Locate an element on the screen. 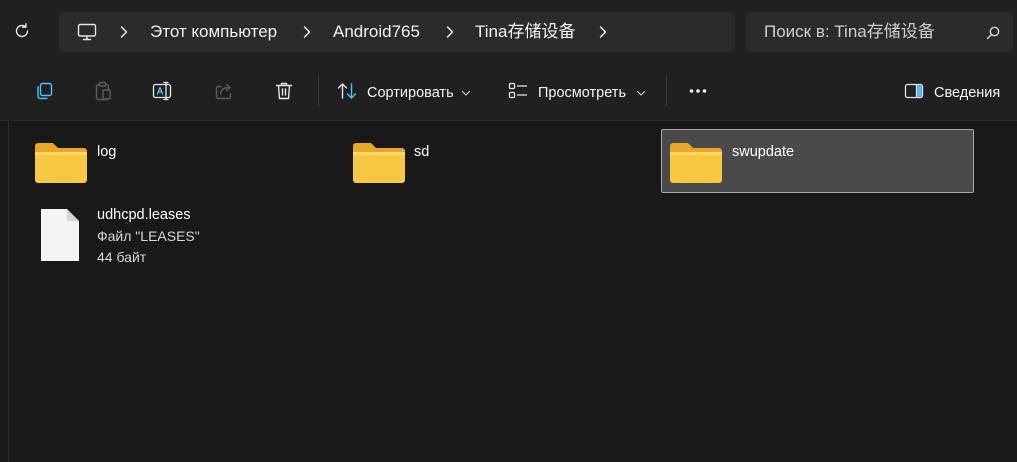 The height and width of the screenshot is (462, 1017). item-name: sd is located at coordinates (422, 152).